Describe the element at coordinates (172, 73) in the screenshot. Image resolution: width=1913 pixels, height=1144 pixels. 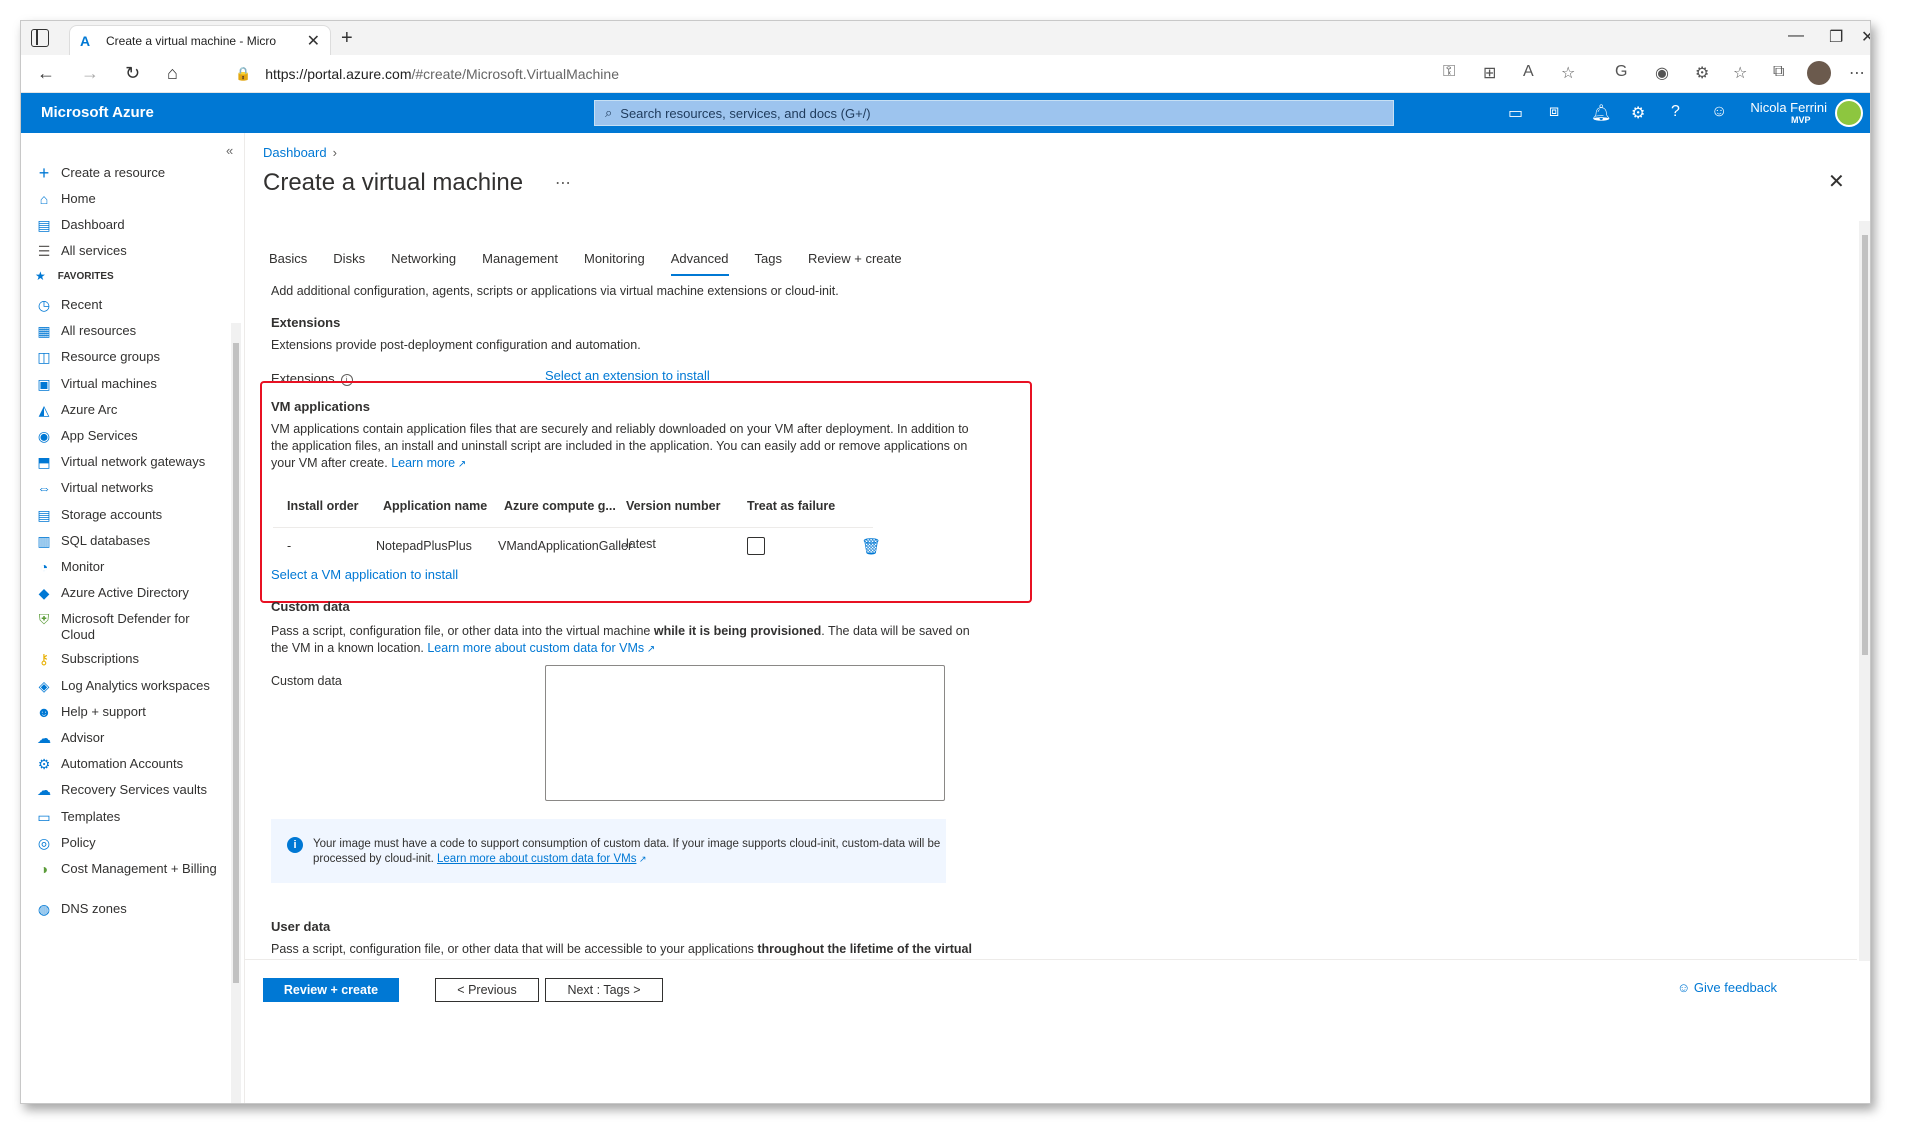
I see `home-icon: ⌂` at that location.